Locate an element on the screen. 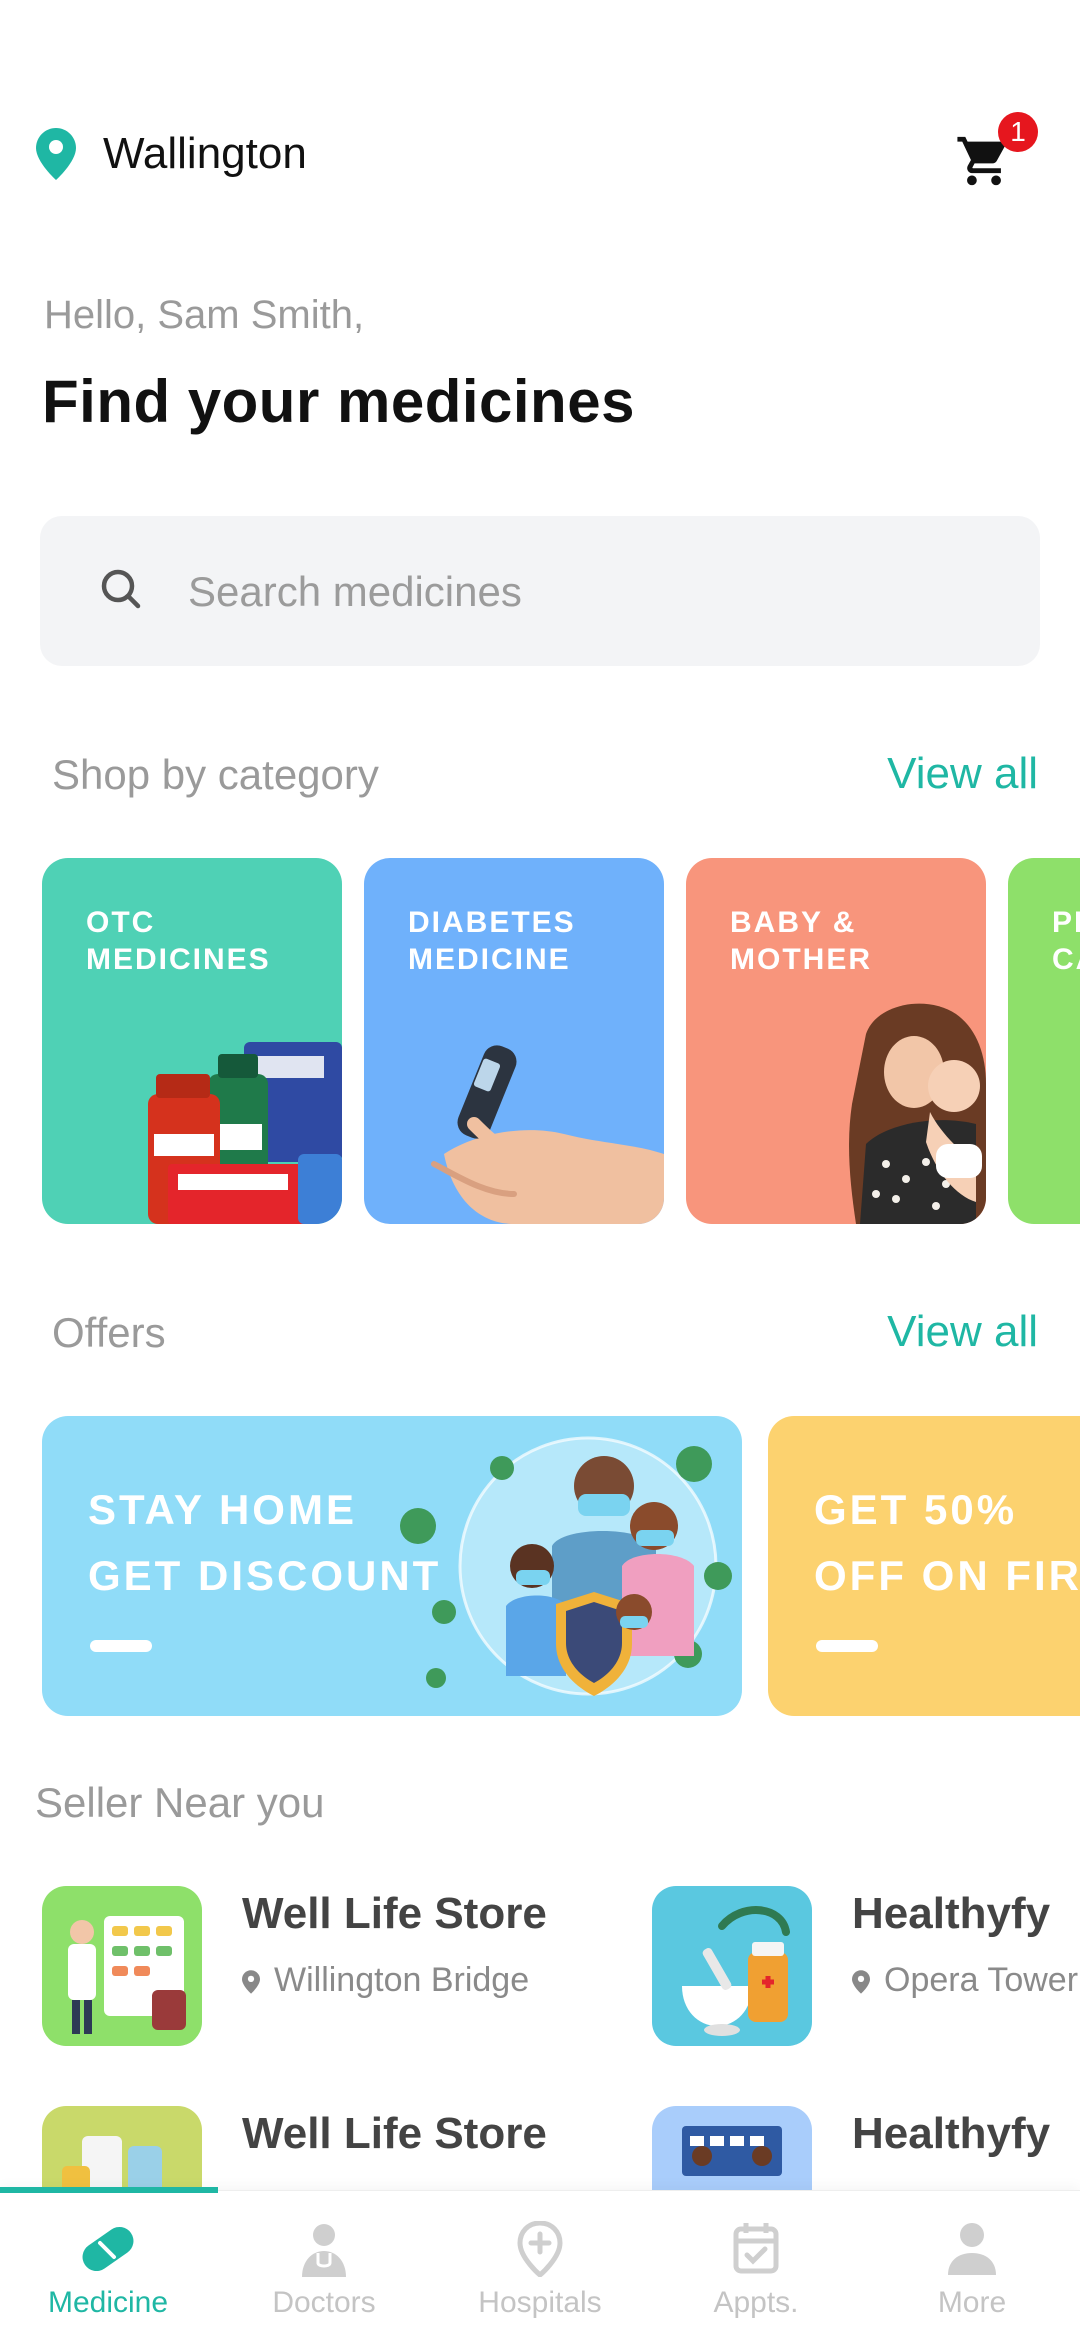  user-icon is located at coordinates (972, 2249).